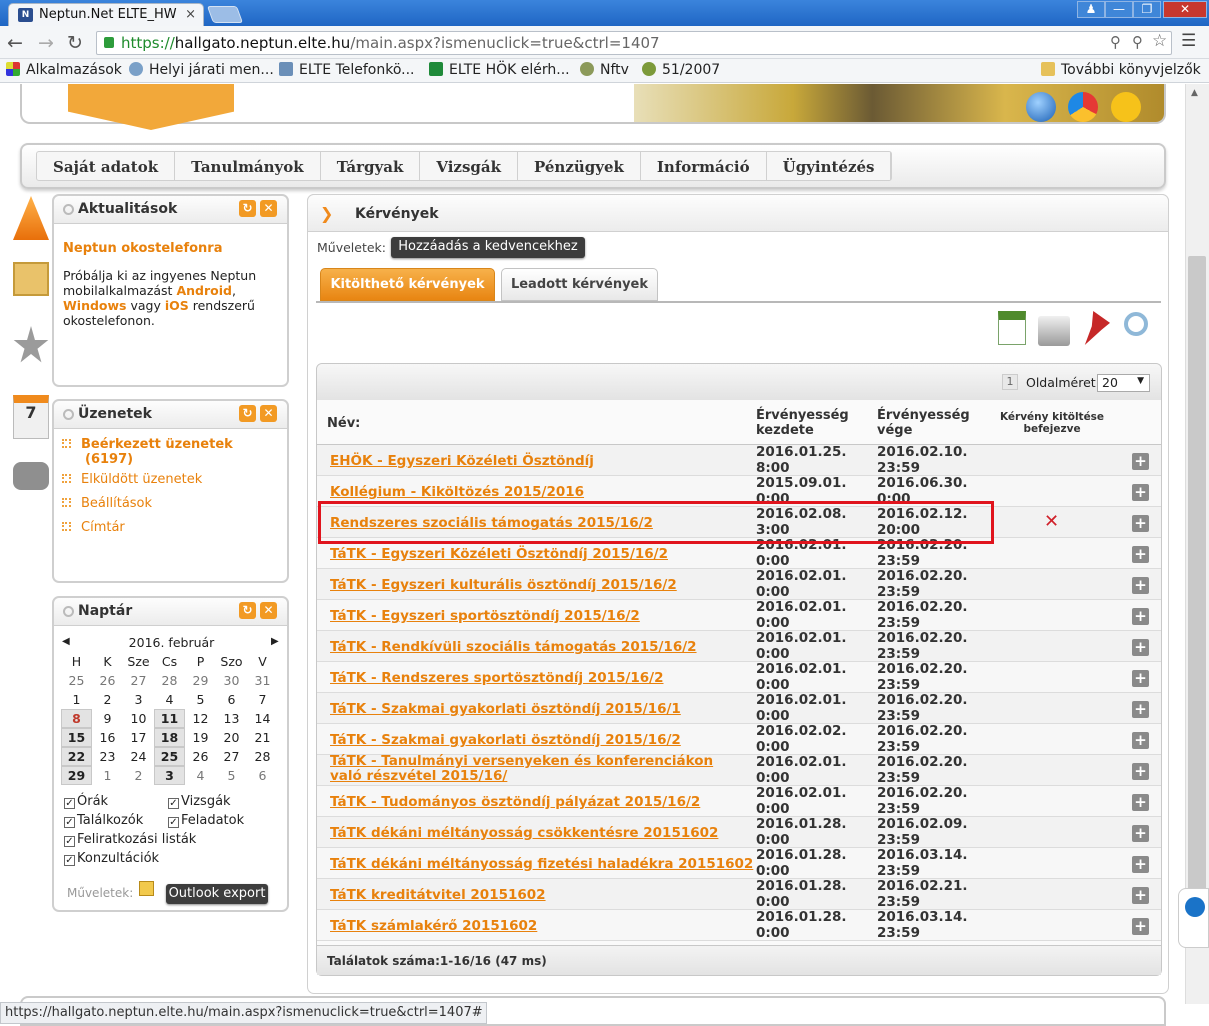  What do you see at coordinates (75, 43) in the screenshot?
I see `reload-icon: ↻` at bounding box center [75, 43].